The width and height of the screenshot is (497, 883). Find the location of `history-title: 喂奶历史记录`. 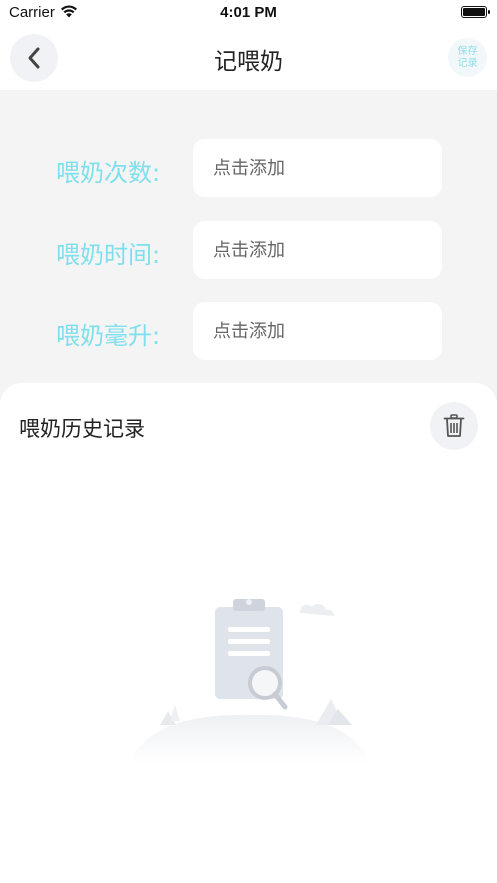

history-title: 喂奶历史记录 is located at coordinates (82, 429).